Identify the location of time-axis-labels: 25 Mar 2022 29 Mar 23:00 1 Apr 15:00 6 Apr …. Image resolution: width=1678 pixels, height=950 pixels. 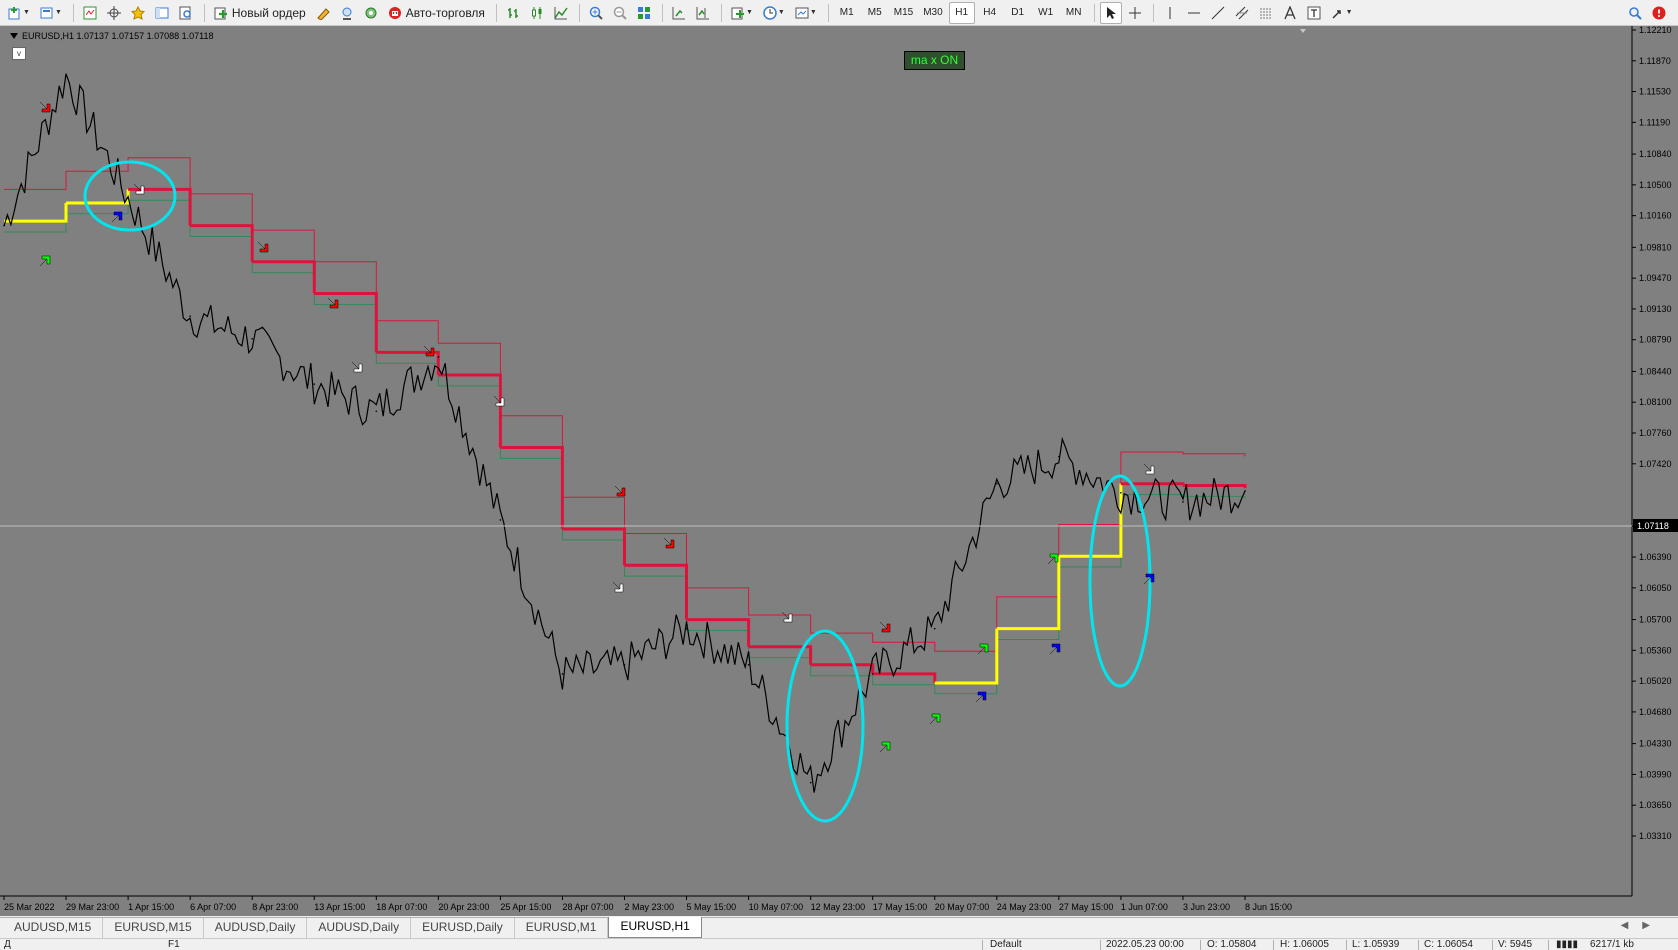
(647, 904).